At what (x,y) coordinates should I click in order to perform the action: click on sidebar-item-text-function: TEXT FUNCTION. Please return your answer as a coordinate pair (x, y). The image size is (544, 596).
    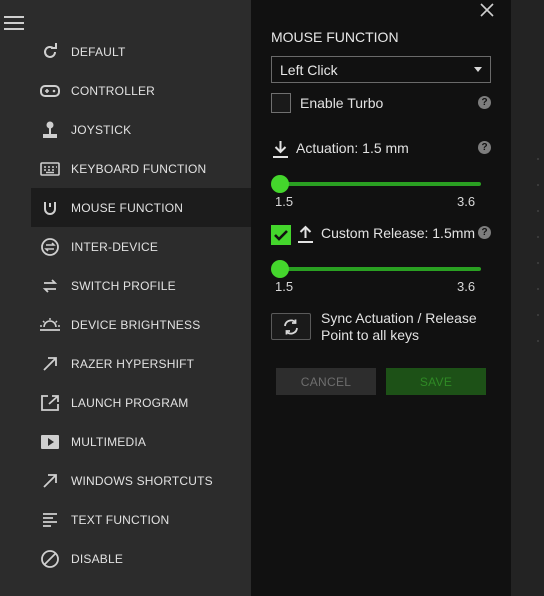
    Looking at the image, I should click on (141, 519).